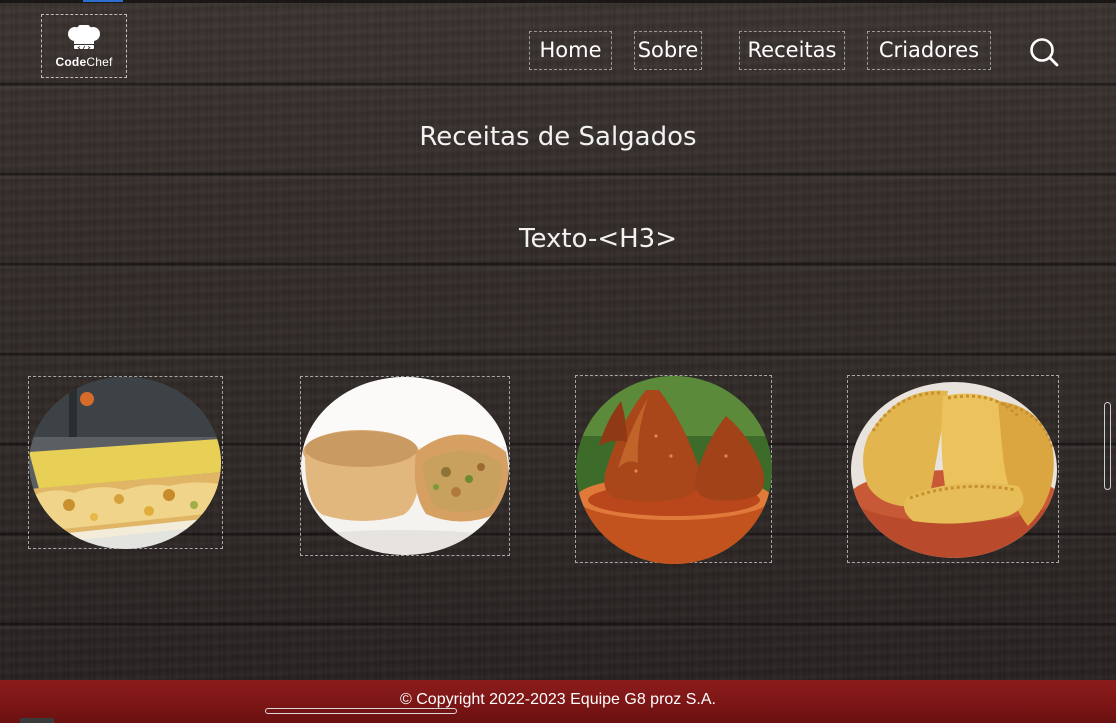 Image resolution: width=1116 pixels, height=723 pixels. What do you see at coordinates (558, 1) in the screenshot?
I see `window-top-bar` at bounding box center [558, 1].